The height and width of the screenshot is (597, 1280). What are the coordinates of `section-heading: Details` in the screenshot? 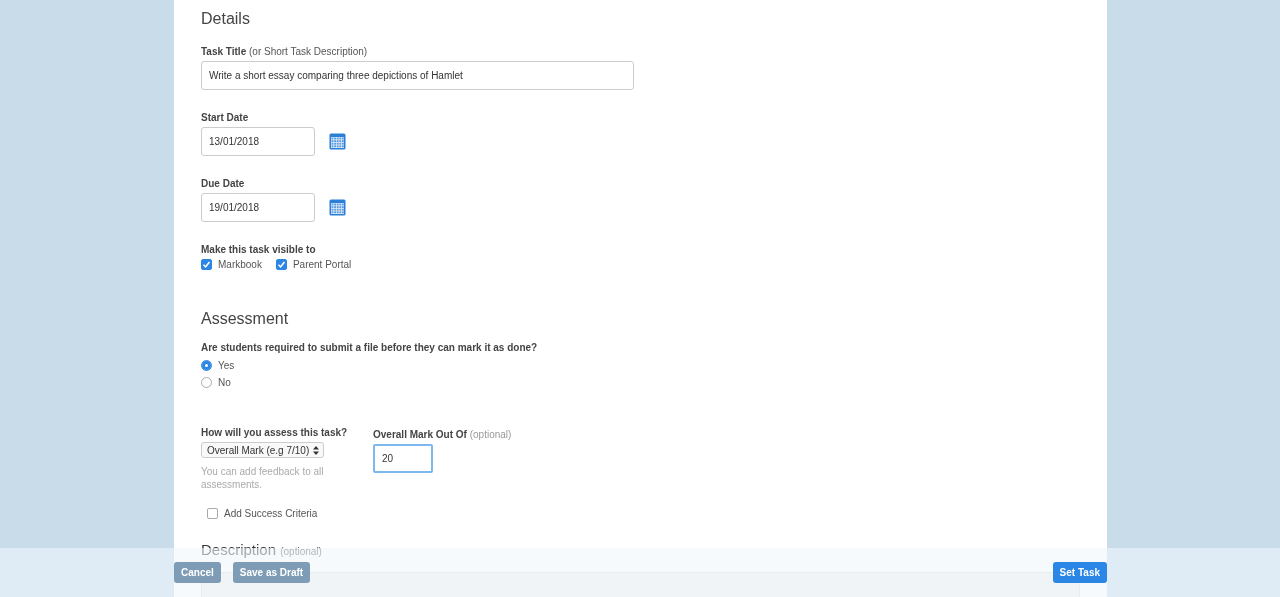 It's located at (226, 19).